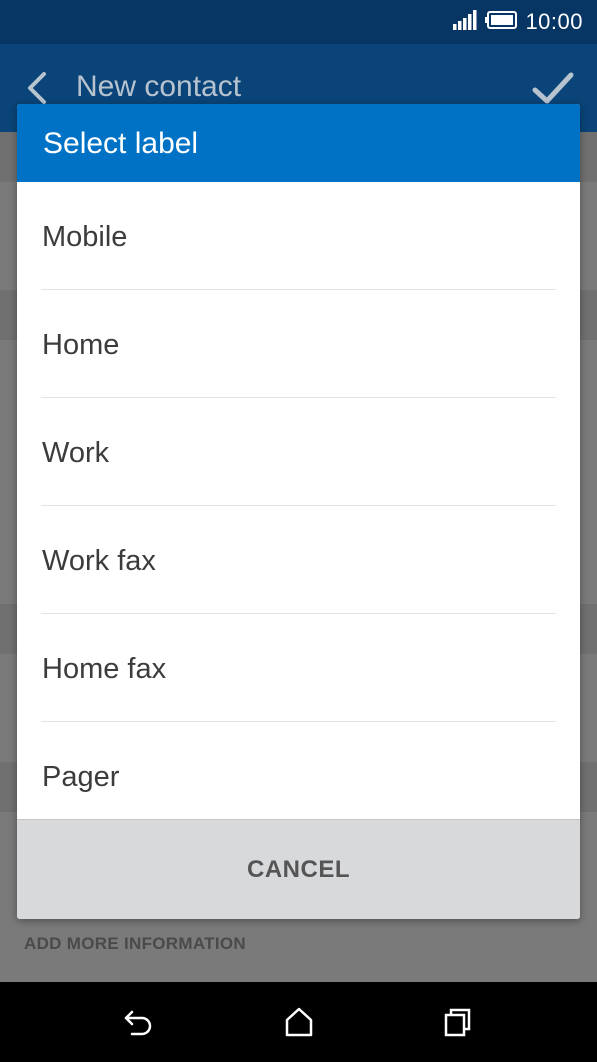 Image resolution: width=597 pixels, height=1062 pixels. What do you see at coordinates (465, 22) in the screenshot?
I see `signal-icon` at bounding box center [465, 22].